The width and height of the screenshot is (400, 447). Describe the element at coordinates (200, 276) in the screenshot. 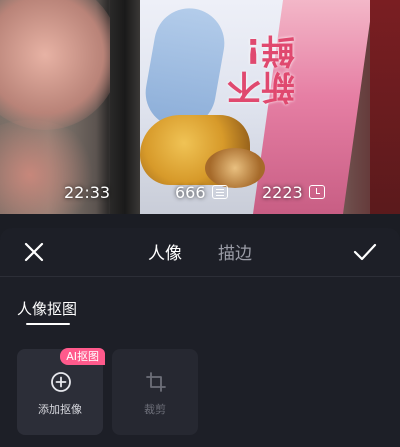

I see `header-divider` at that location.